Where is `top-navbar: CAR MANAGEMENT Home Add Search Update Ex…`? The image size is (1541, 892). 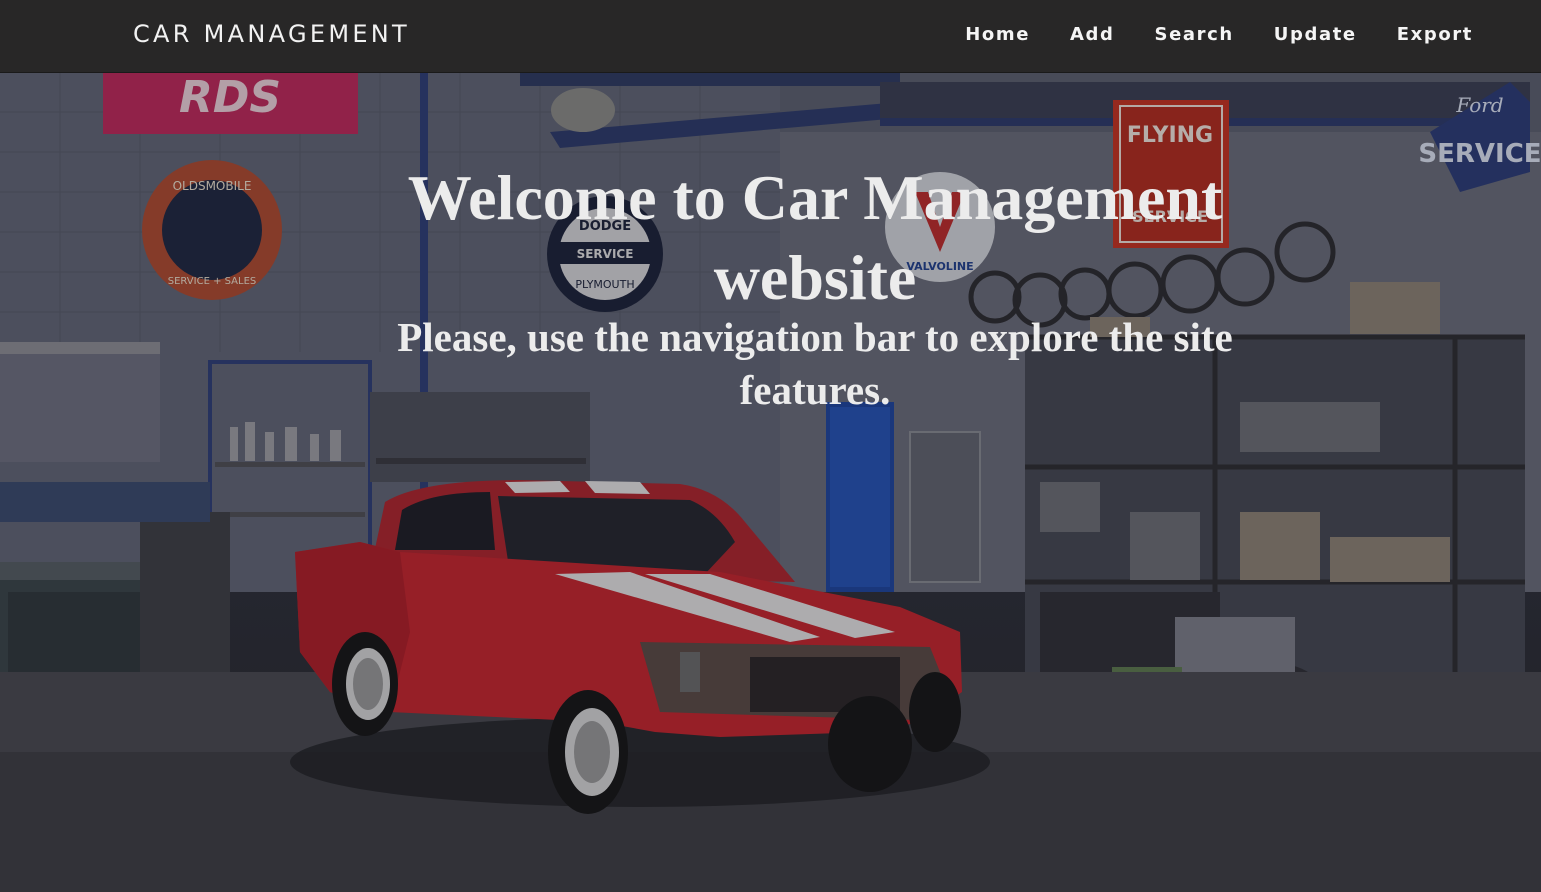 top-navbar: CAR MANAGEMENT Home Add Search Update Ex… is located at coordinates (770, 36).